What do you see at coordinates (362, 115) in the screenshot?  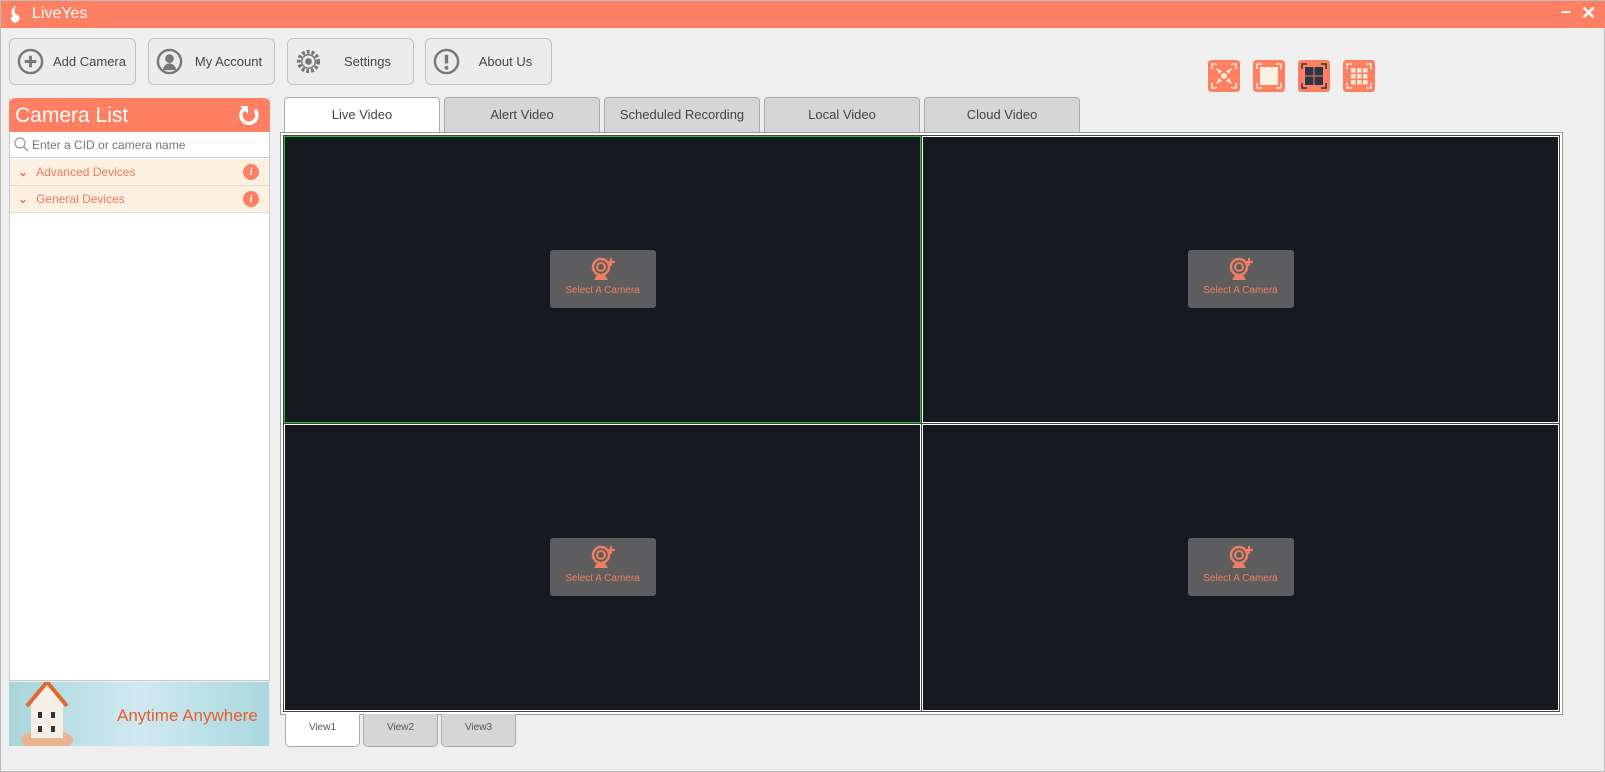 I see `tab-live-video: Live Video` at bounding box center [362, 115].